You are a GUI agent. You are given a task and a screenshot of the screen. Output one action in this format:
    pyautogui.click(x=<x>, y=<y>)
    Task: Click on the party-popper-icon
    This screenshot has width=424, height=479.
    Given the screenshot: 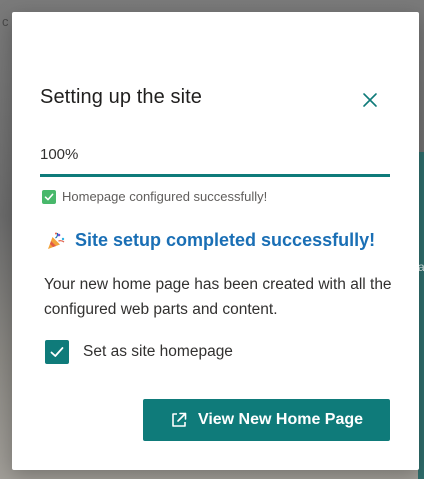 What is the action you would take?
    pyautogui.click(x=56, y=240)
    